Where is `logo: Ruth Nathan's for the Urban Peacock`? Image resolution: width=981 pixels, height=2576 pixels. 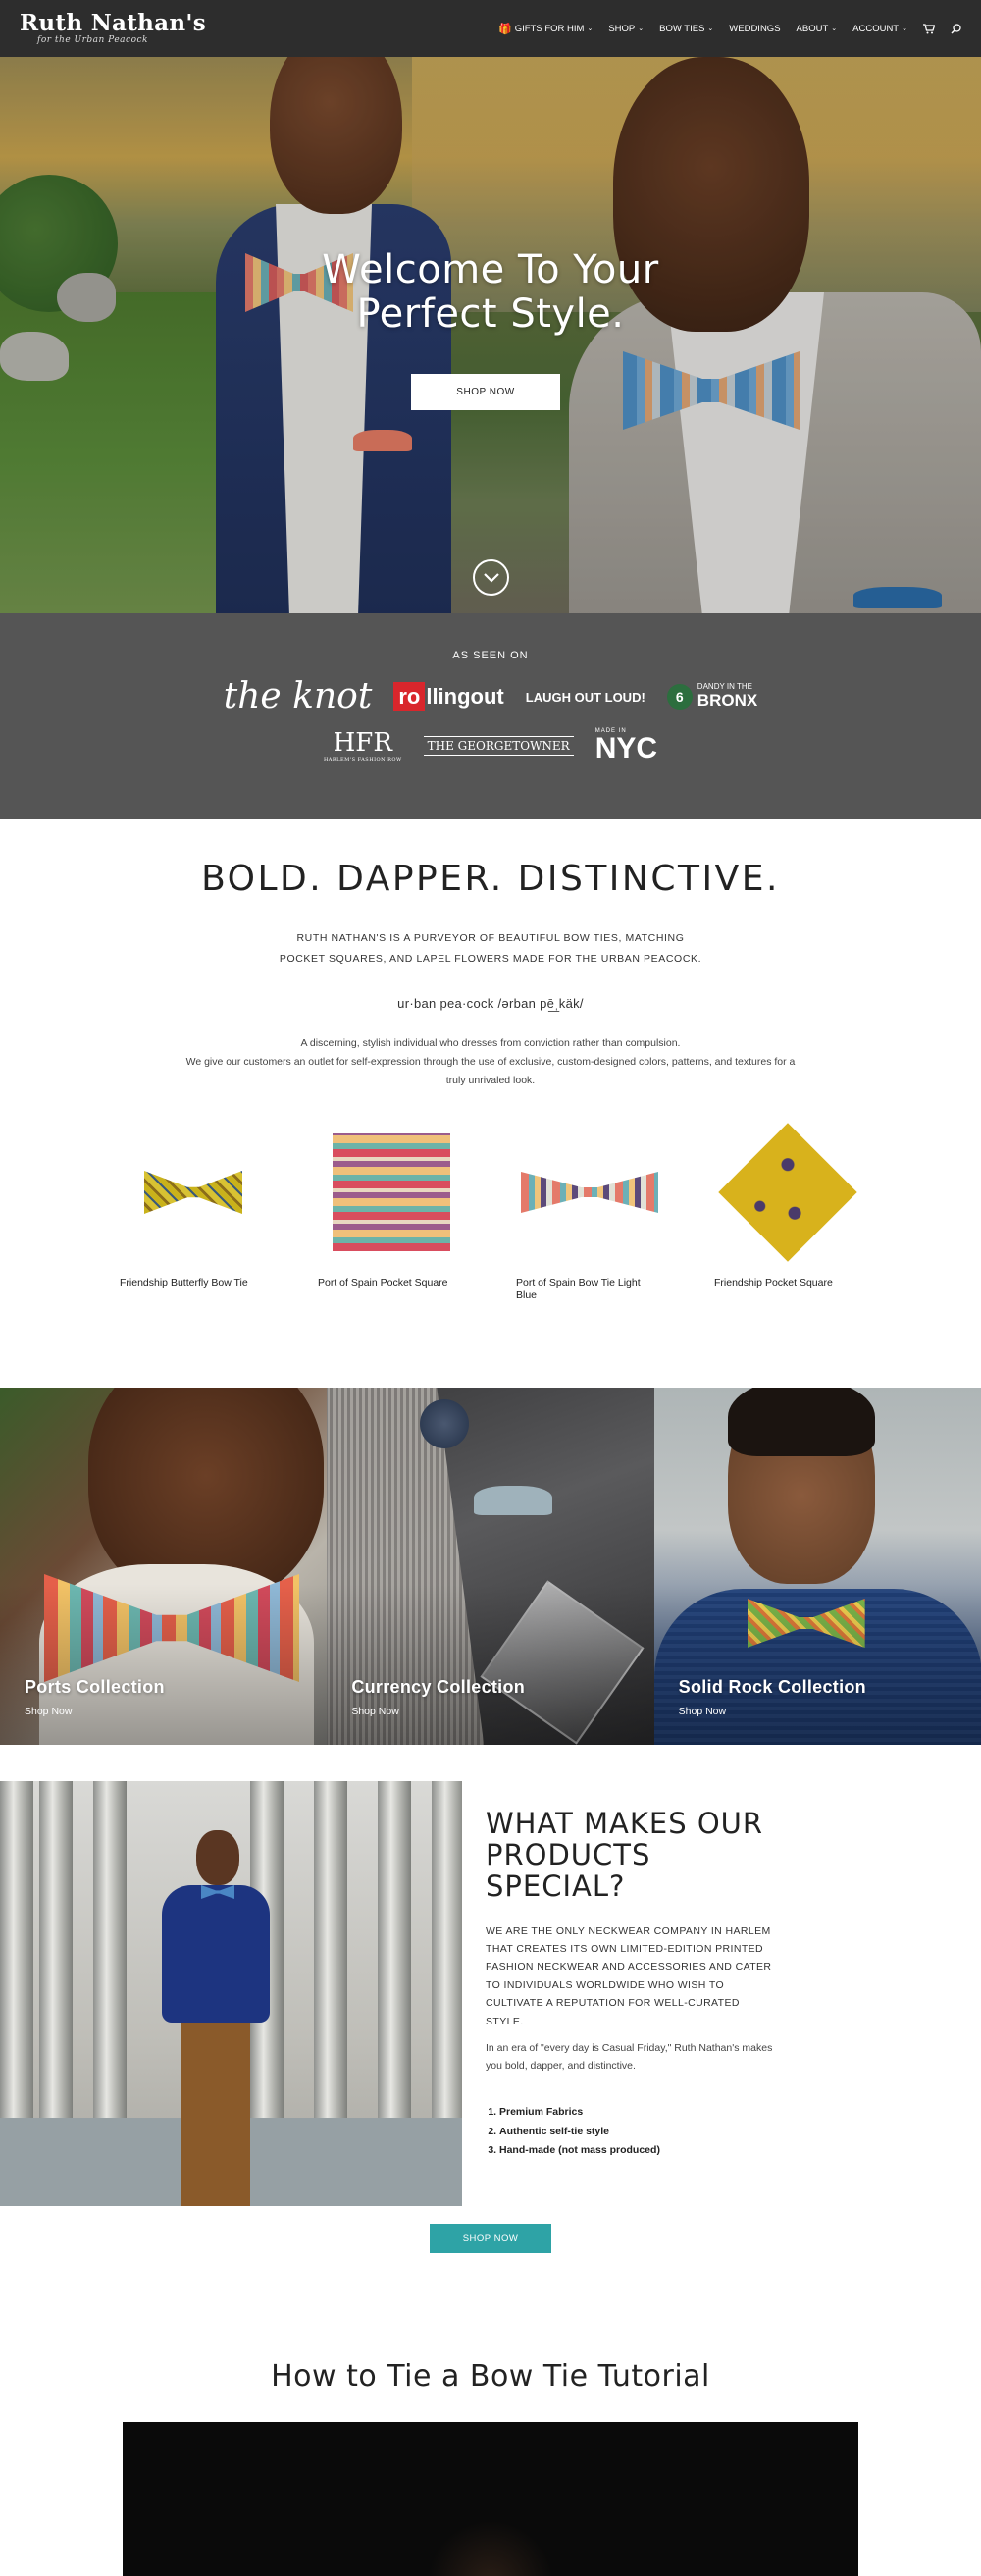
logo: Ruth Nathan's for the Urban Peacock is located at coordinates (113, 28).